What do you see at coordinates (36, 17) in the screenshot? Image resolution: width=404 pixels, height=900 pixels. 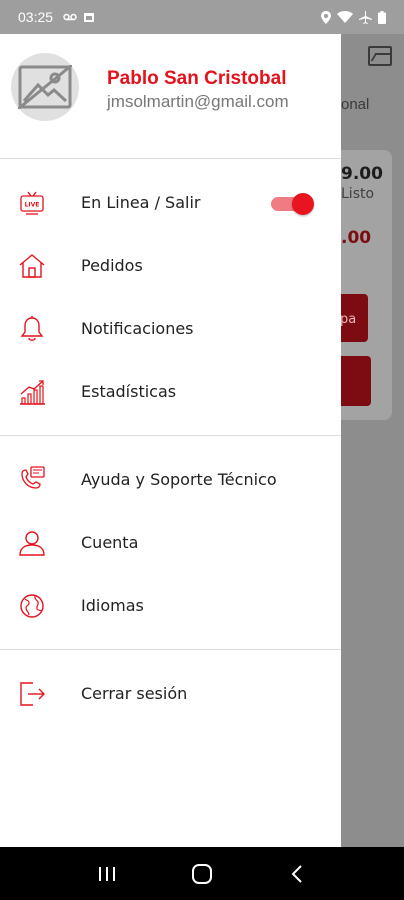 I see `status-time: 03:25` at bounding box center [36, 17].